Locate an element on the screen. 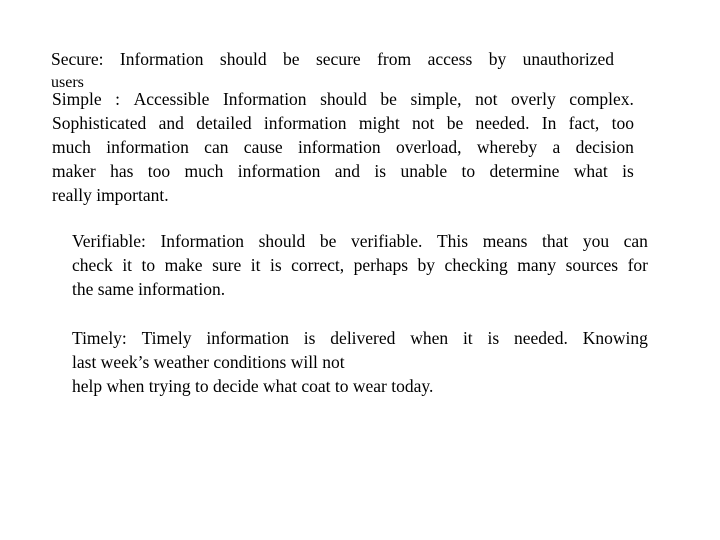 The height and width of the screenshot is (540, 720). word: for is located at coordinates (637, 265).